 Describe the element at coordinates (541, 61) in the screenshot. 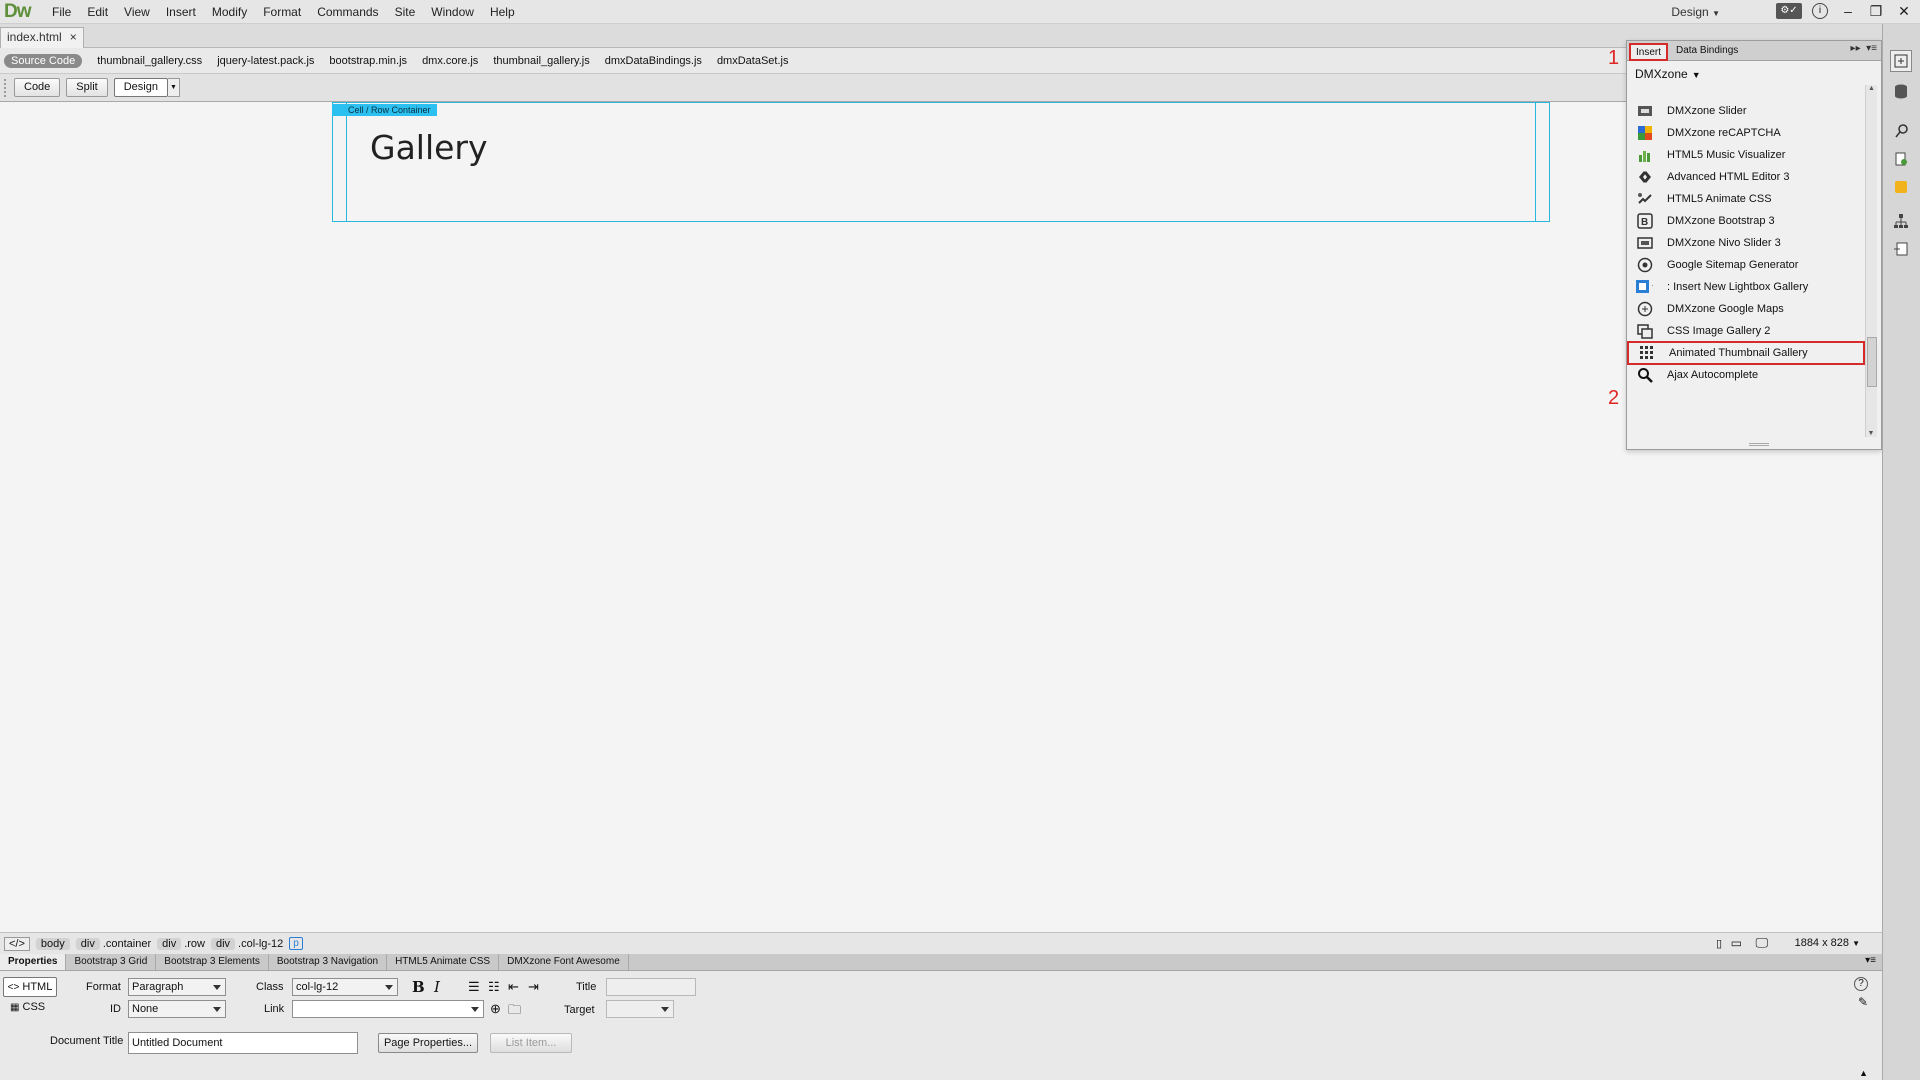

I see `related-file-link: thumbnail_gallery.js` at that location.